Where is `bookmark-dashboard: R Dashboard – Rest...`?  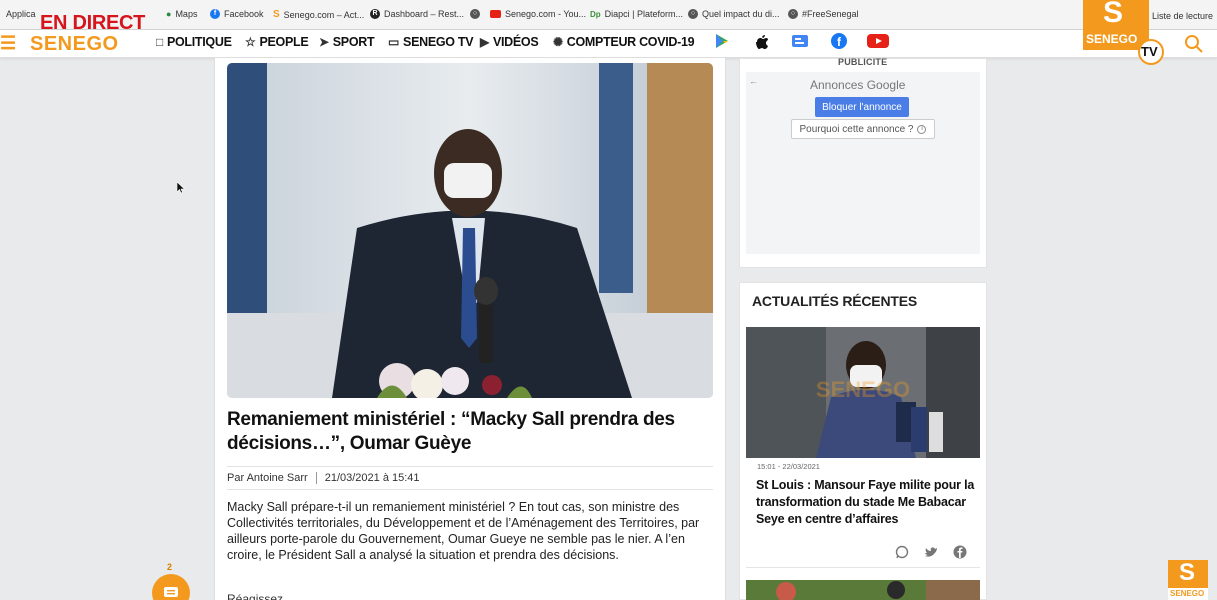
bookmark-dashboard: R Dashboard – Rest... is located at coordinates (417, 14).